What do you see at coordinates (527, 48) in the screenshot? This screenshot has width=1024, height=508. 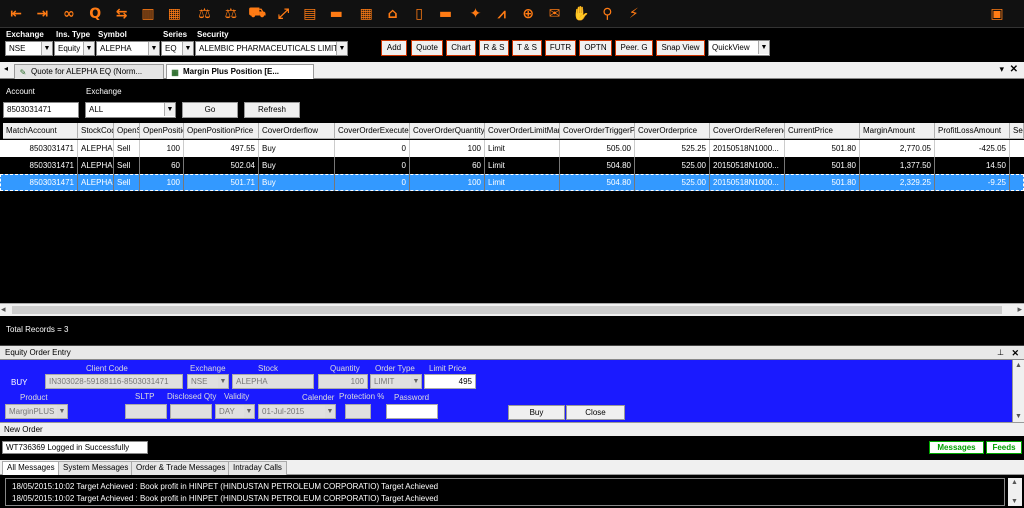 I see `ts-button: T & S` at bounding box center [527, 48].